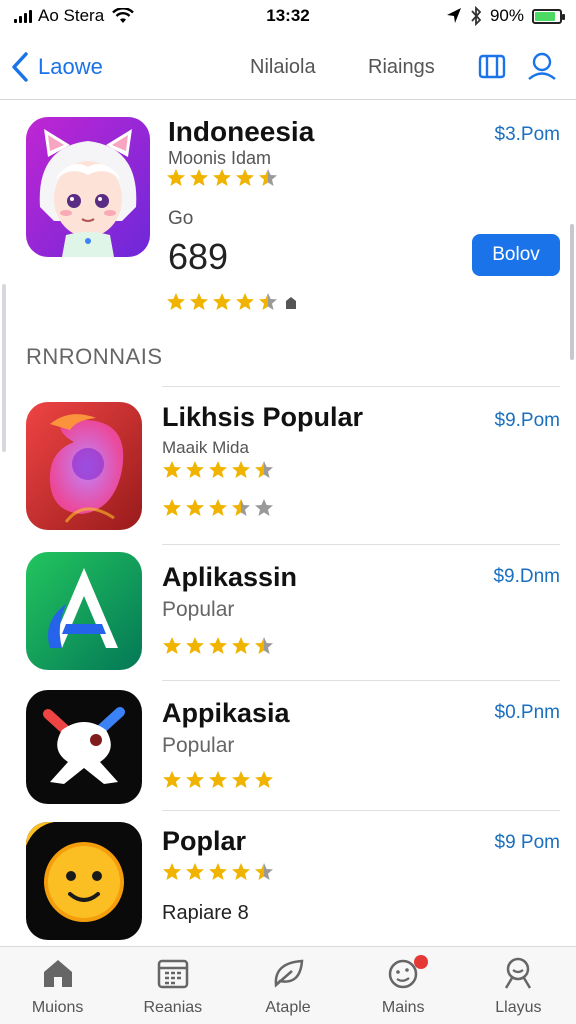 The height and width of the screenshot is (1024, 576). What do you see at coordinates (57, 973) in the screenshot?
I see `home-icon` at bounding box center [57, 973].